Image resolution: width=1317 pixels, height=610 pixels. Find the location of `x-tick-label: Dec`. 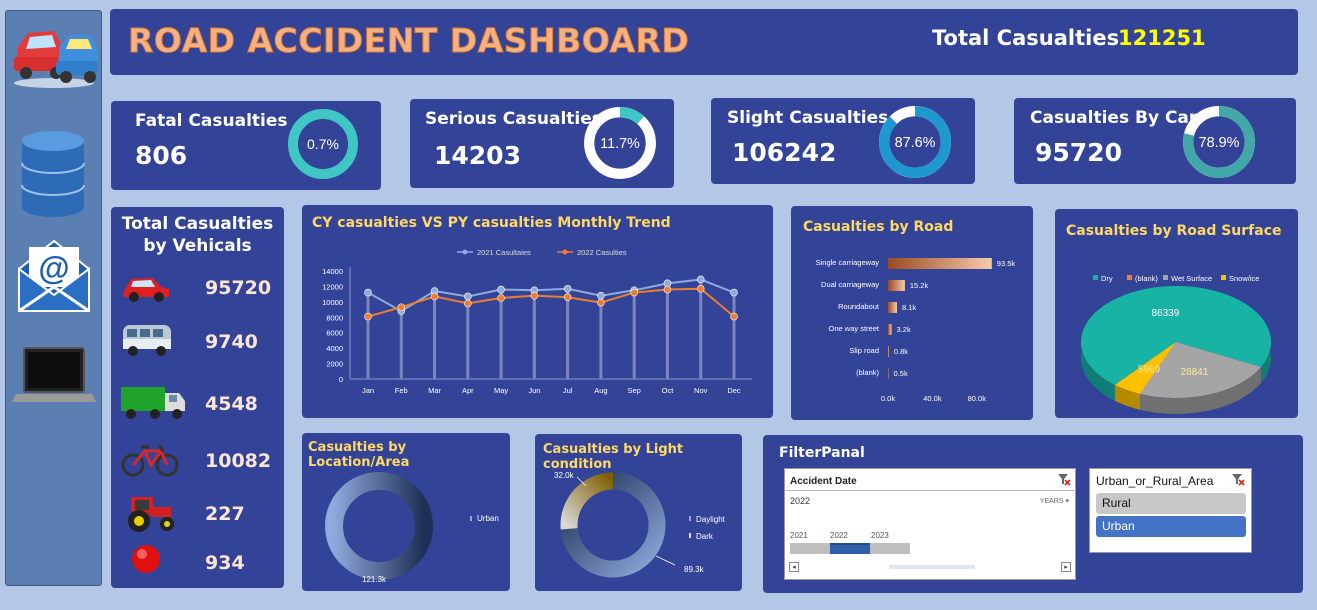

x-tick-label: Dec is located at coordinates (734, 390).